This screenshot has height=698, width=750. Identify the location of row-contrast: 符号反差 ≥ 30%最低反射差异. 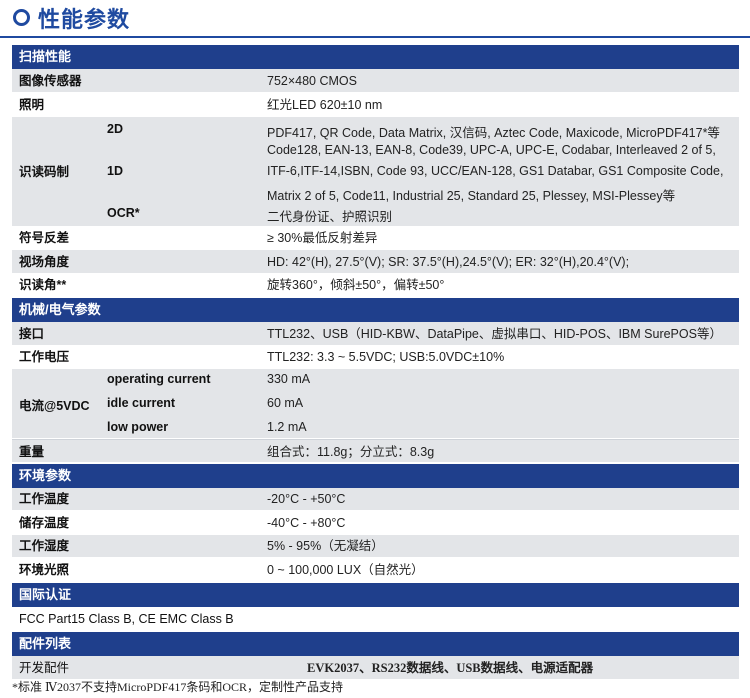
(375, 238).